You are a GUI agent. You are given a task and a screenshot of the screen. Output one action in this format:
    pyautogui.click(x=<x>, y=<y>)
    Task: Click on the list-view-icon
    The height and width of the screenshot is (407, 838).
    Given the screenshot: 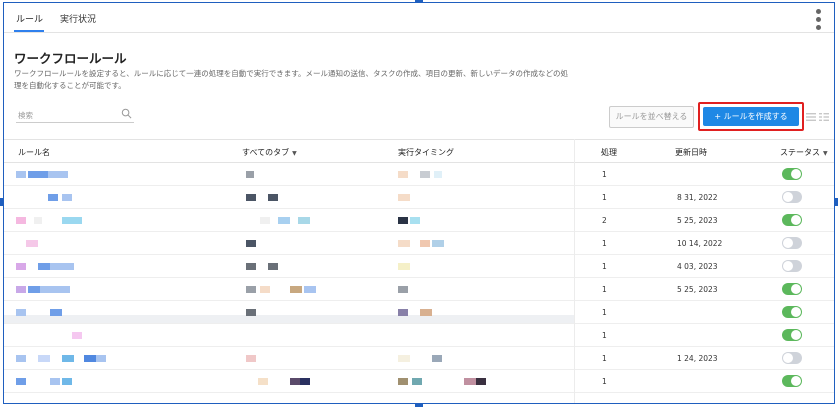 What is the action you would take?
    pyautogui.click(x=811, y=117)
    